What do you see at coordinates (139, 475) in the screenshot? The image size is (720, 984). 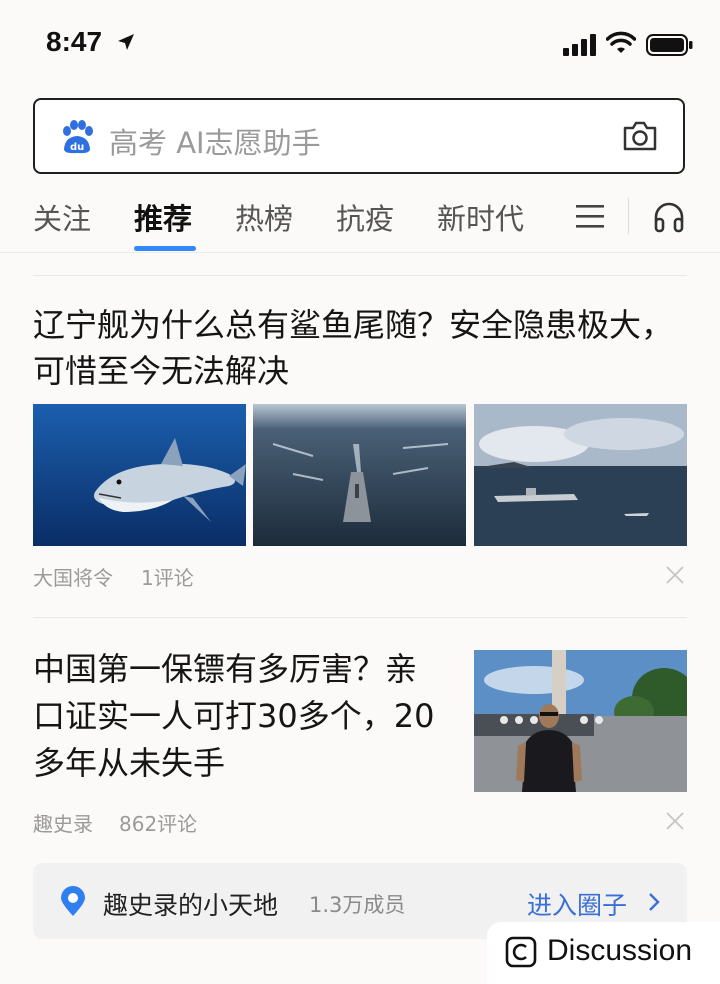 I see `shark-photo` at bounding box center [139, 475].